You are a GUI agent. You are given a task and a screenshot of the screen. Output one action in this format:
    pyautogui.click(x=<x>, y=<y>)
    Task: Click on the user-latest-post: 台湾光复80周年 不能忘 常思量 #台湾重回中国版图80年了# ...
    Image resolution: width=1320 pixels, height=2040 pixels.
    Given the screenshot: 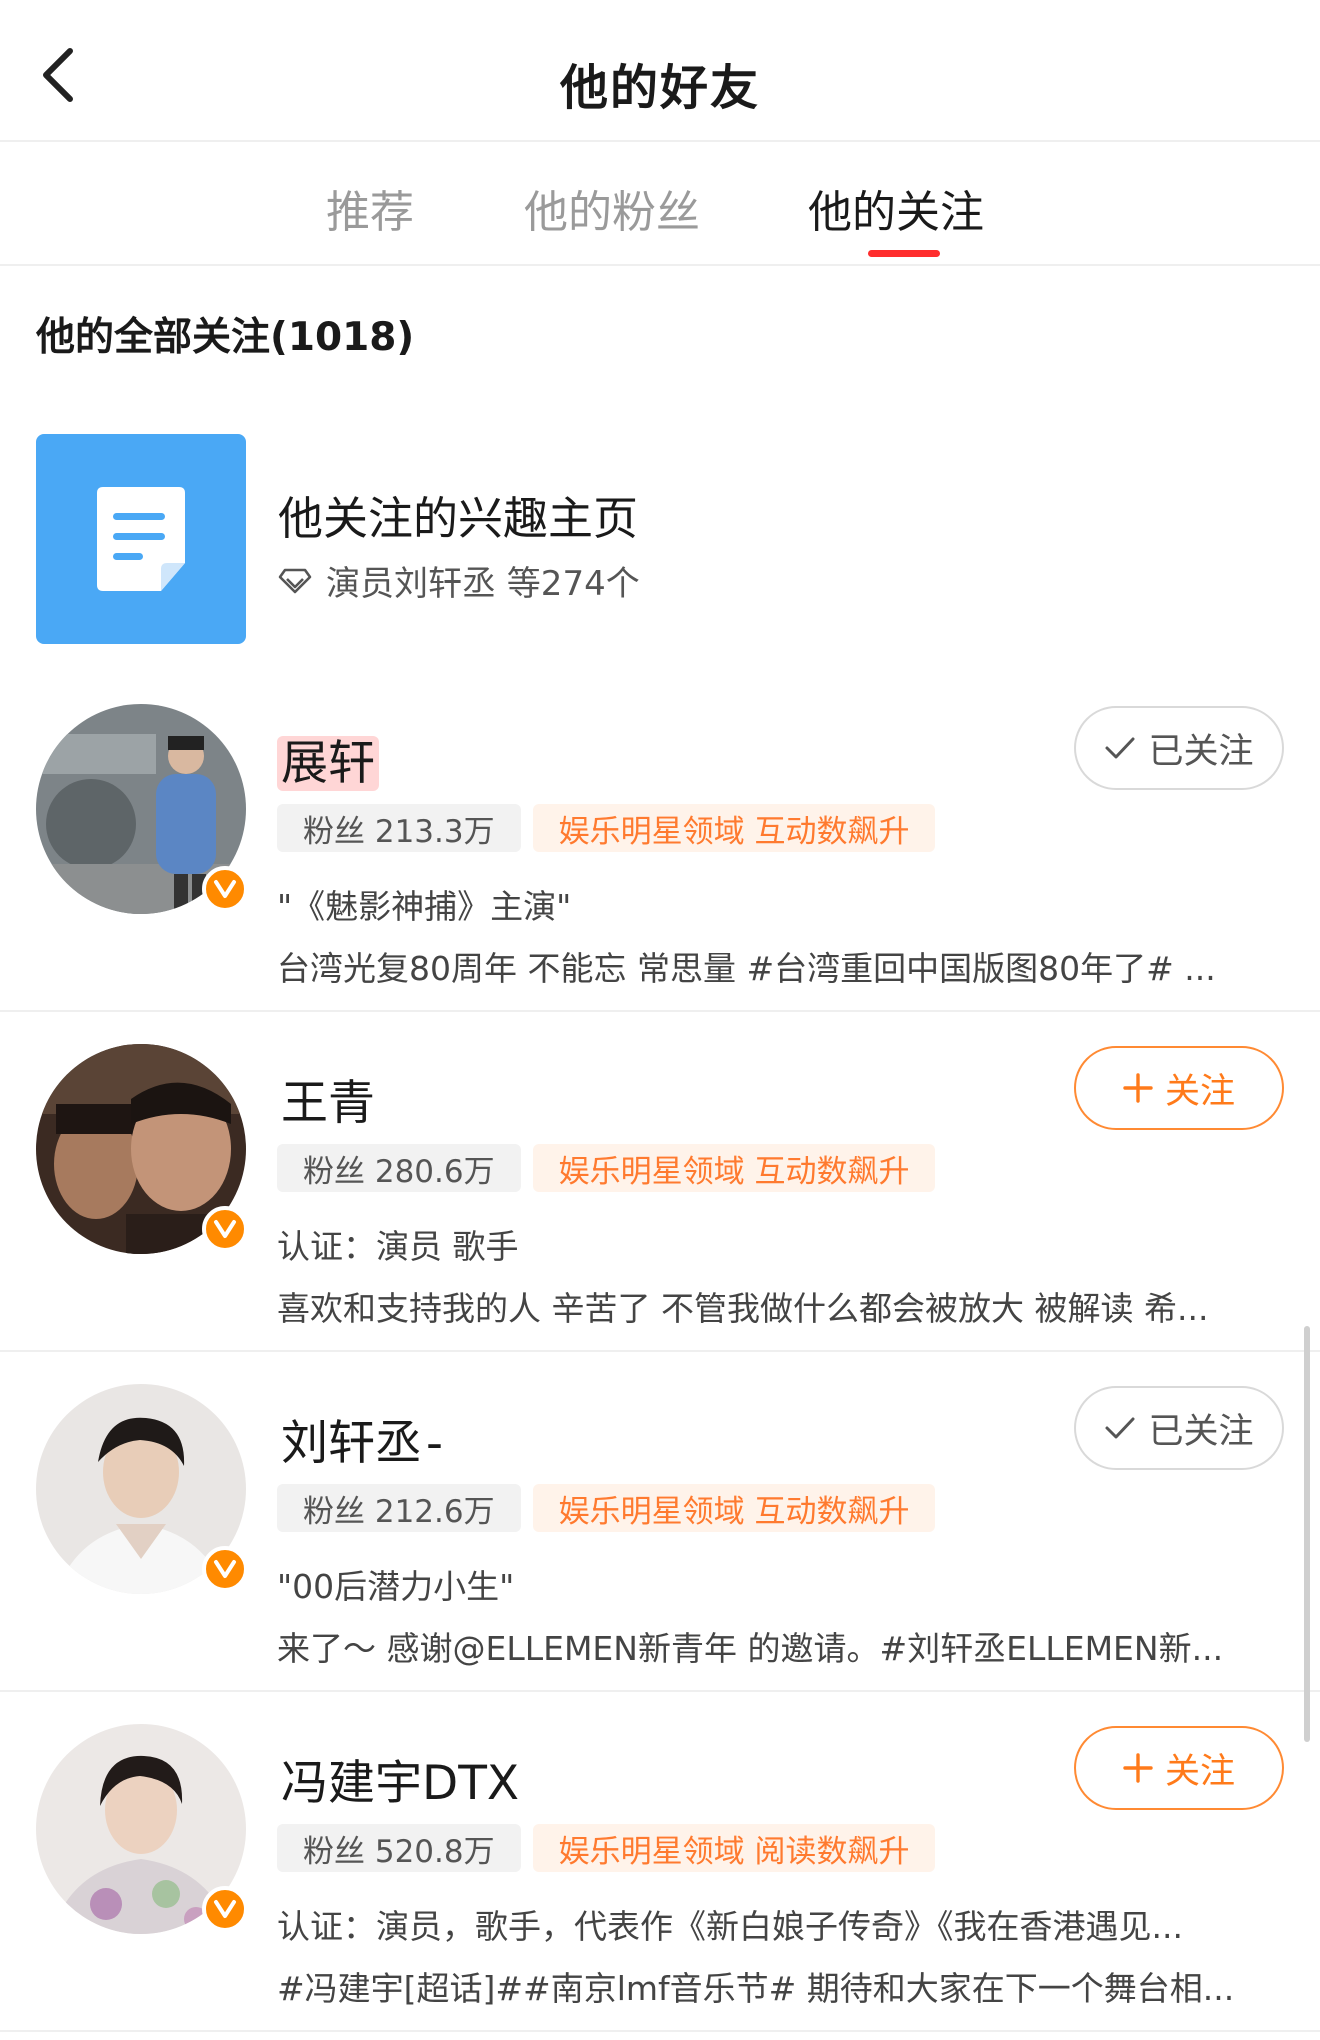 What is the action you would take?
    pyautogui.click(x=746, y=968)
    